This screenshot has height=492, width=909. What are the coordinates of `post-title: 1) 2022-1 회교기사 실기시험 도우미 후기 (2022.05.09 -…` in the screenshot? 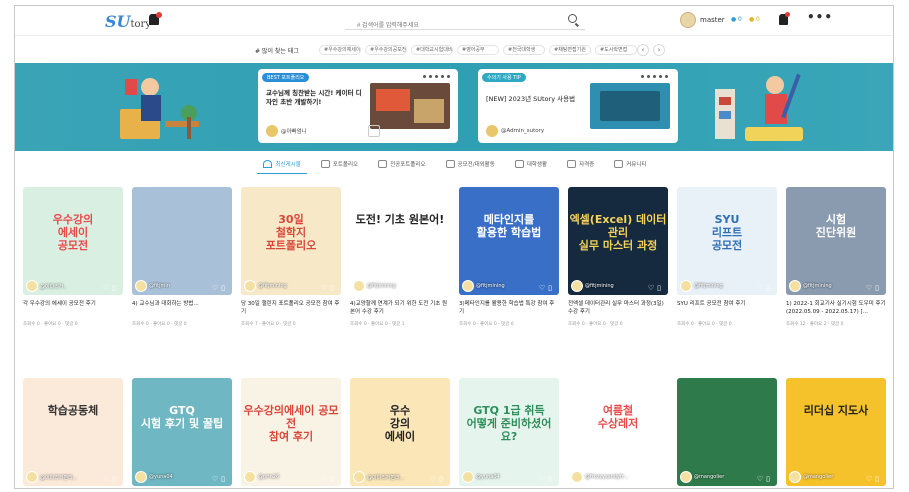 It's located at (836, 309).